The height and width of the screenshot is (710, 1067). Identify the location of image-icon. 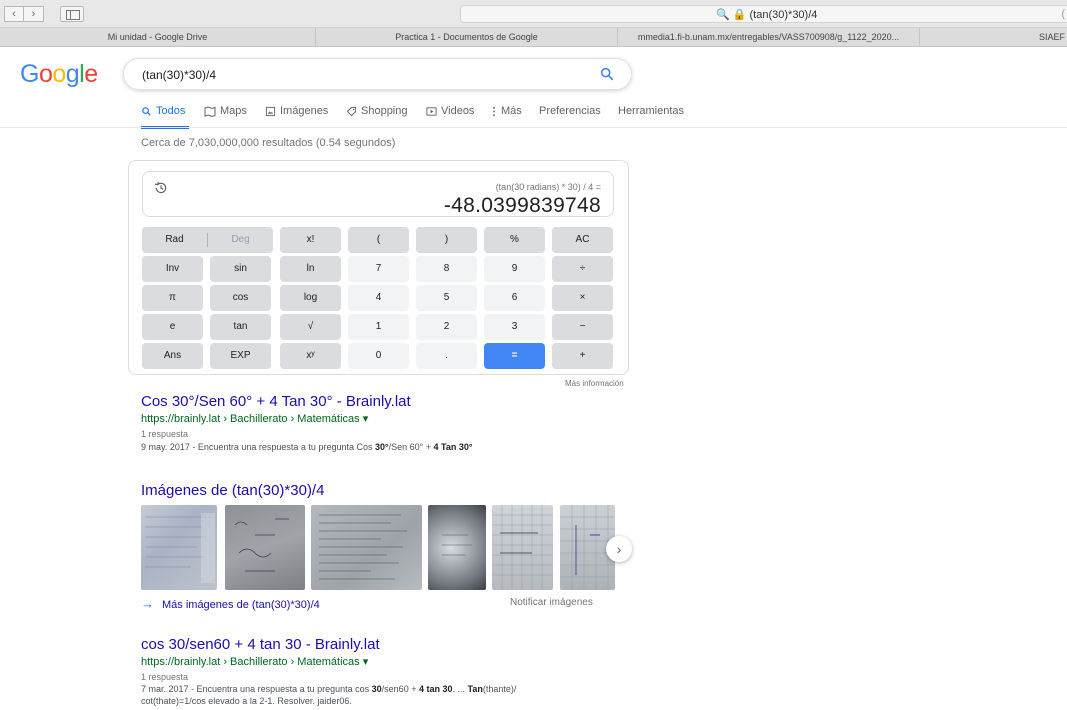
(270, 111).